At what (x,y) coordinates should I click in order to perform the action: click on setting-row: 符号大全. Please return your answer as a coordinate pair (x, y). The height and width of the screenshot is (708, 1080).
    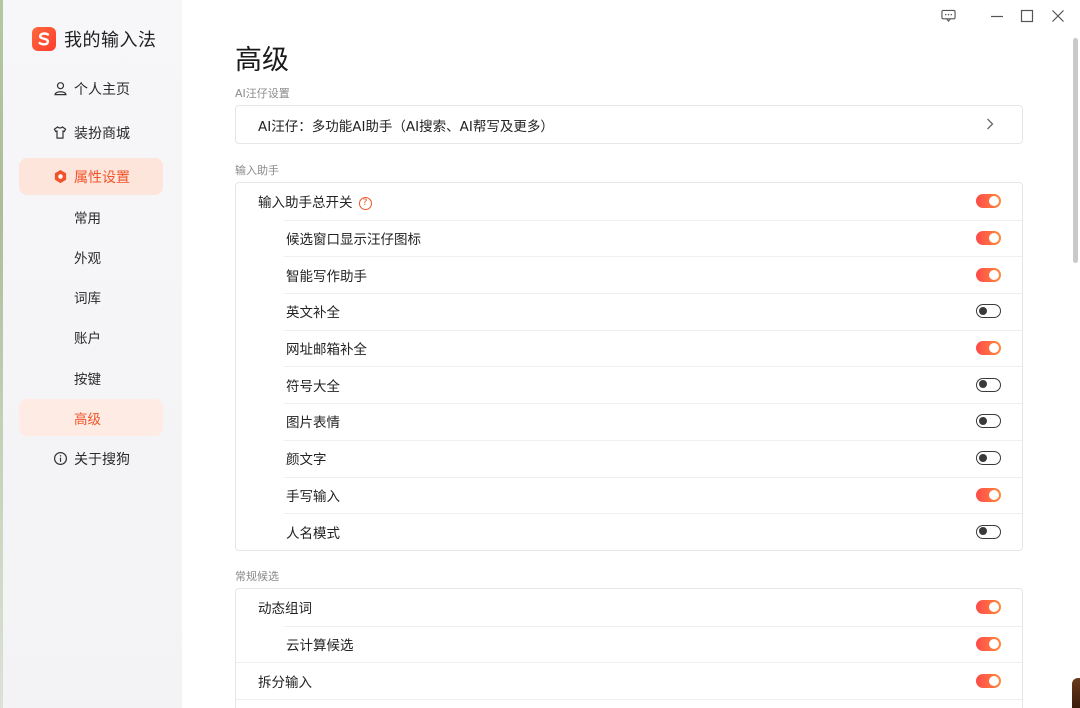
    Looking at the image, I should click on (629, 384).